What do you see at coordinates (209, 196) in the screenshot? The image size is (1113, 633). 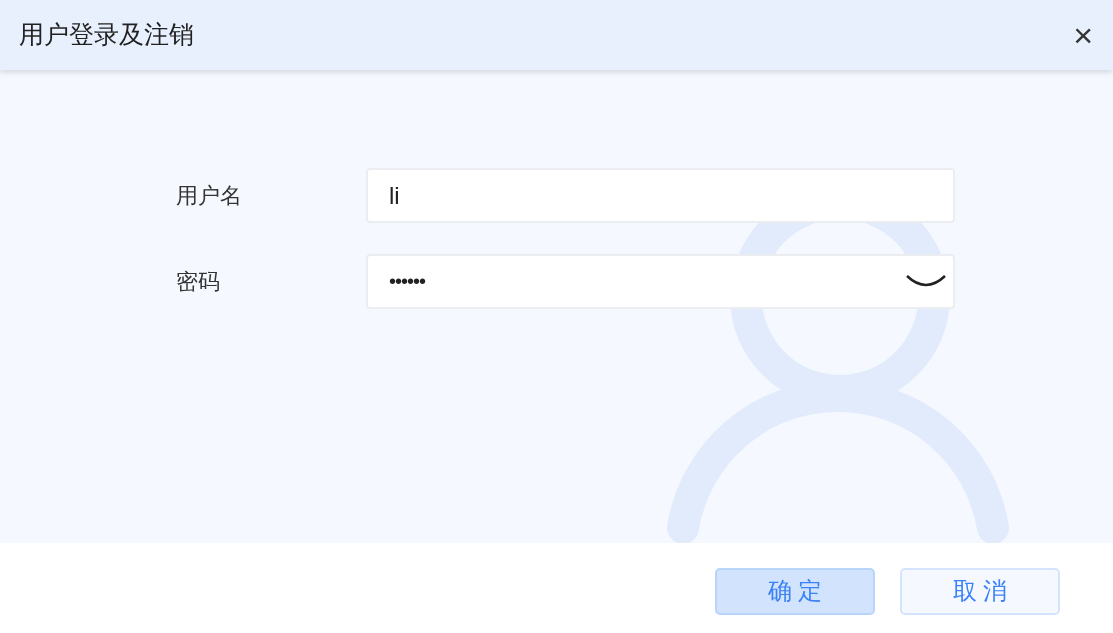 I see `field-label: 用户名` at bounding box center [209, 196].